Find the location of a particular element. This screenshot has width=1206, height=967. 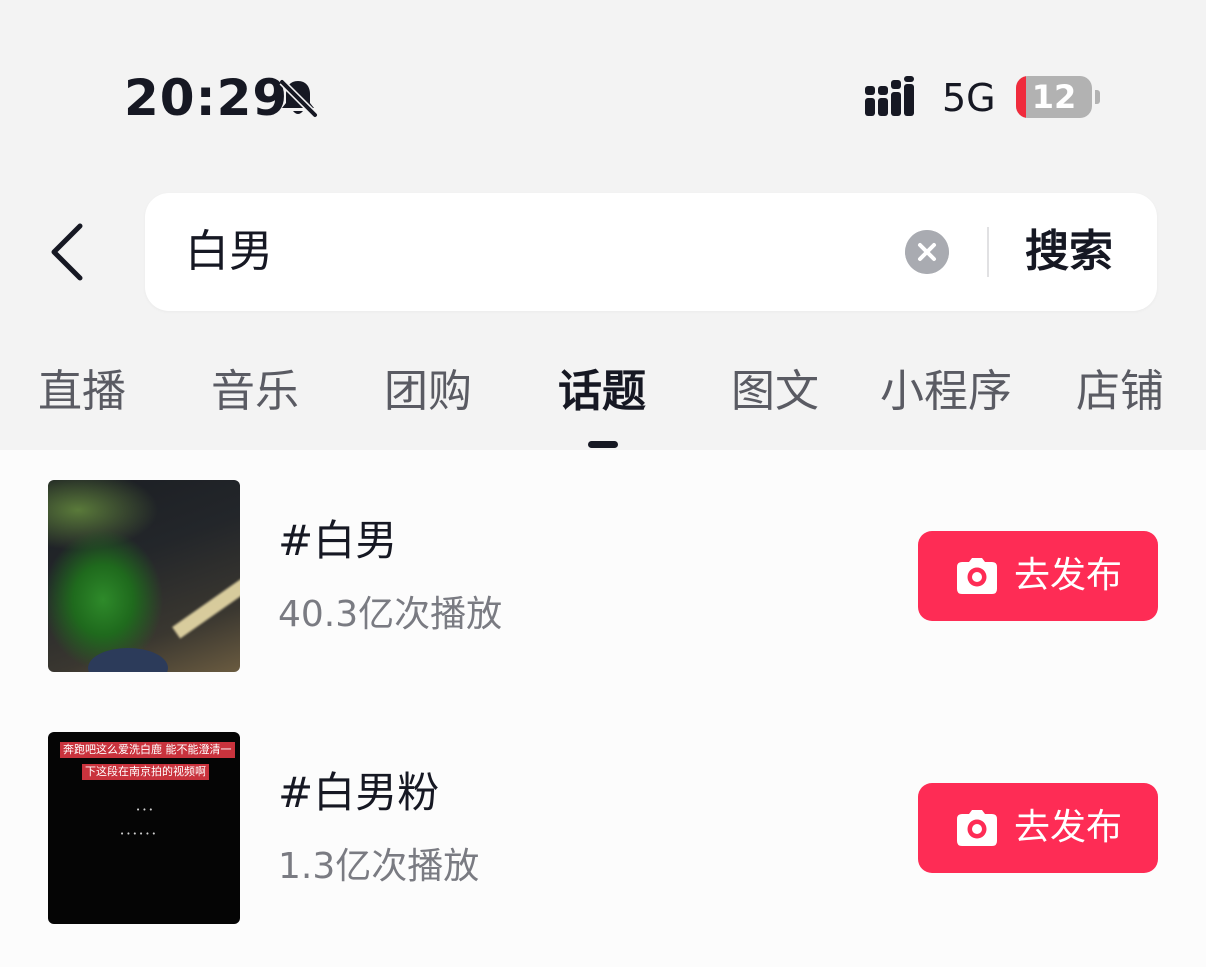

tab-group-buy: 团购 is located at coordinates (428, 392).